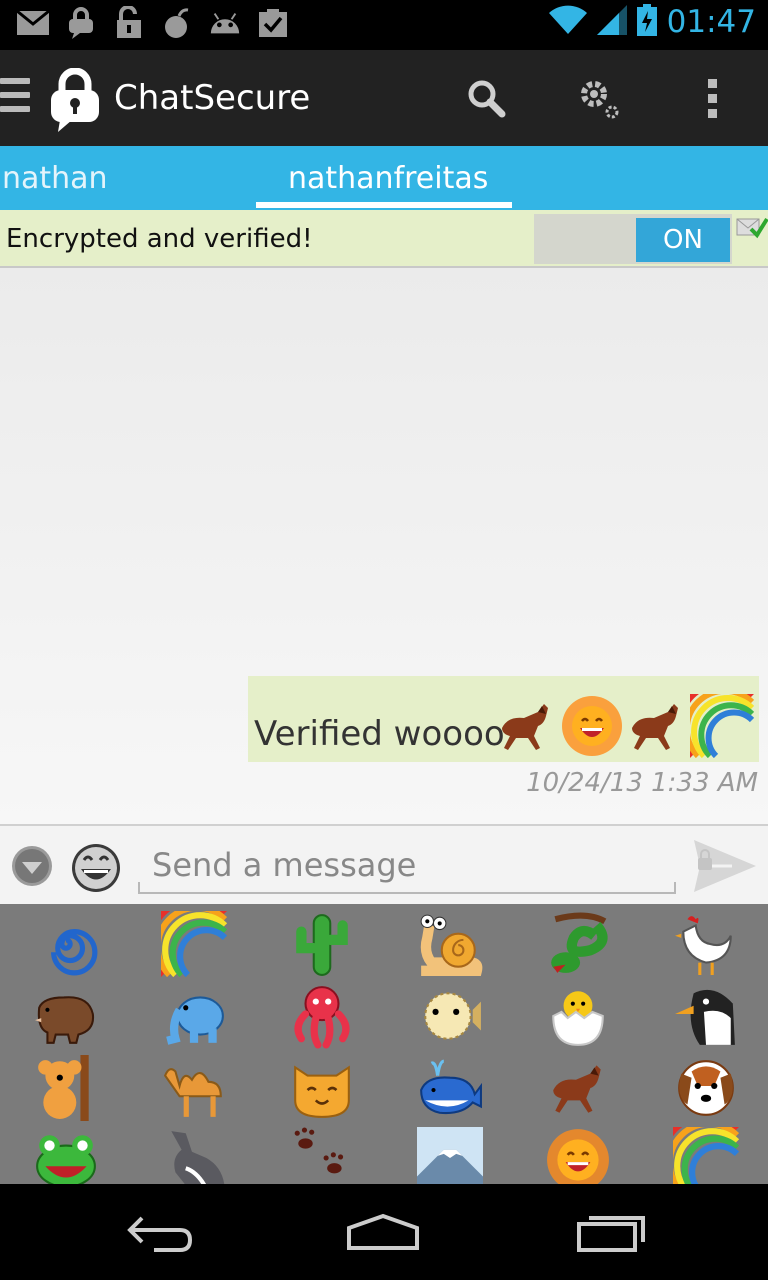 The height and width of the screenshot is (1280, 768). I want to click on mount-fuji-emoji, so click(450, 1154).